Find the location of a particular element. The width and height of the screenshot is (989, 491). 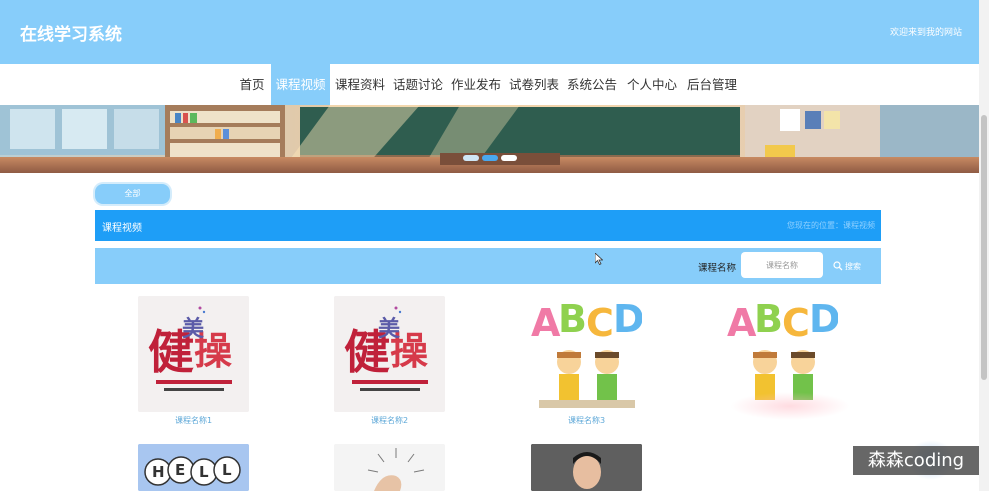

nav-item-course-video: 课程视频 is located at coordinates (300, 84).